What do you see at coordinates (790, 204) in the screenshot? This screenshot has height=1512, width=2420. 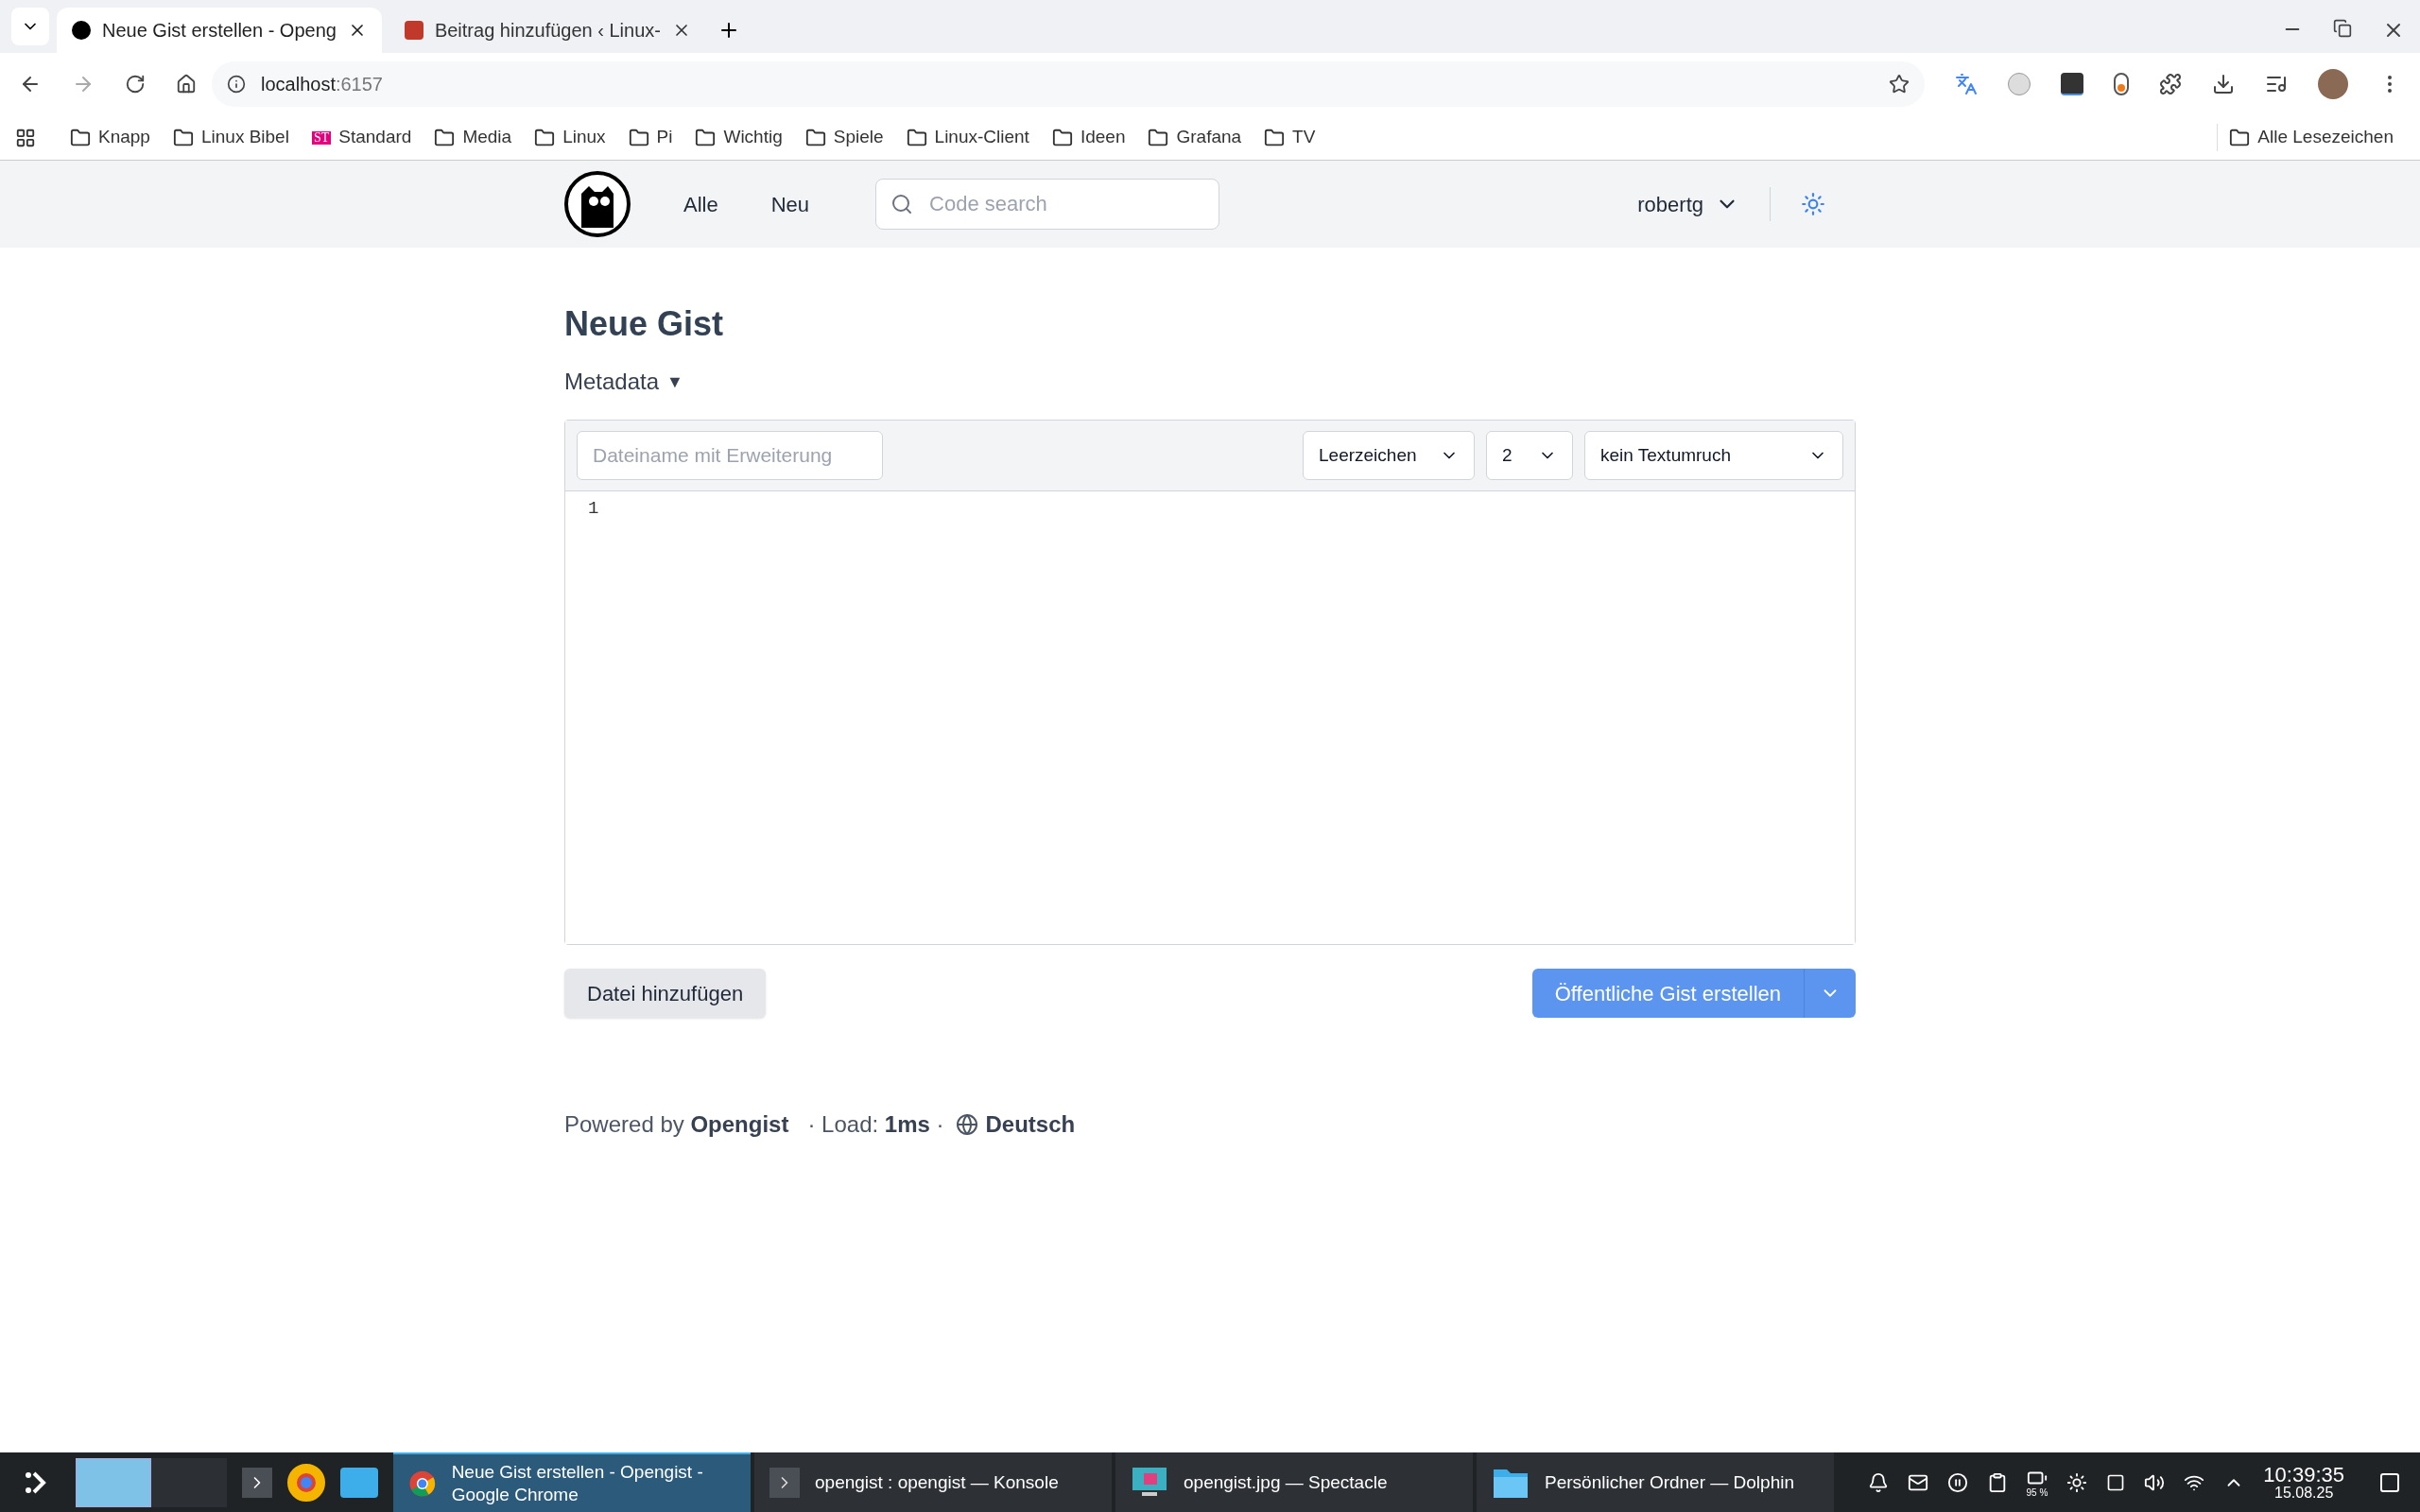 I see `nav-link: Neu` at bounding box center [790, 204].